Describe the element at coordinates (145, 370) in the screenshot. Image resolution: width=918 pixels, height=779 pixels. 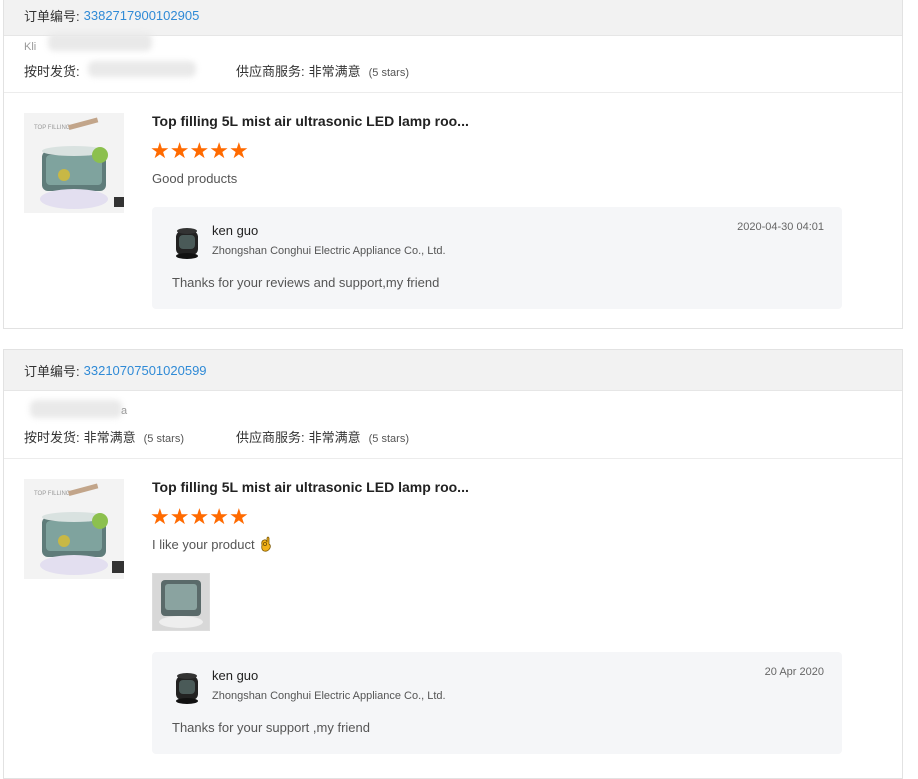
I see `order-number-link: 33210707501020599` at that location.